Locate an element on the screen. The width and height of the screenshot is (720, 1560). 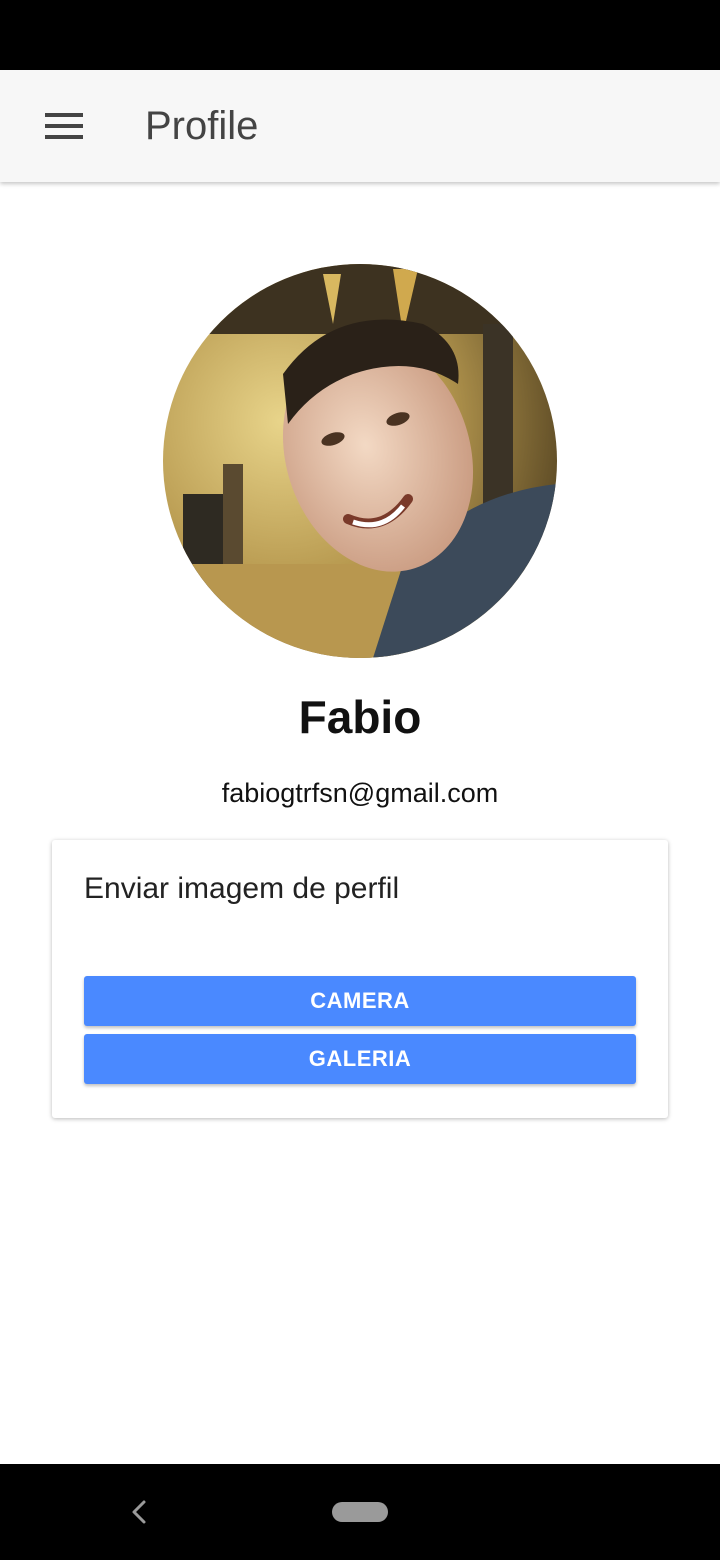
gallery-button: GALERIA is located at coordinates (360, 1059).